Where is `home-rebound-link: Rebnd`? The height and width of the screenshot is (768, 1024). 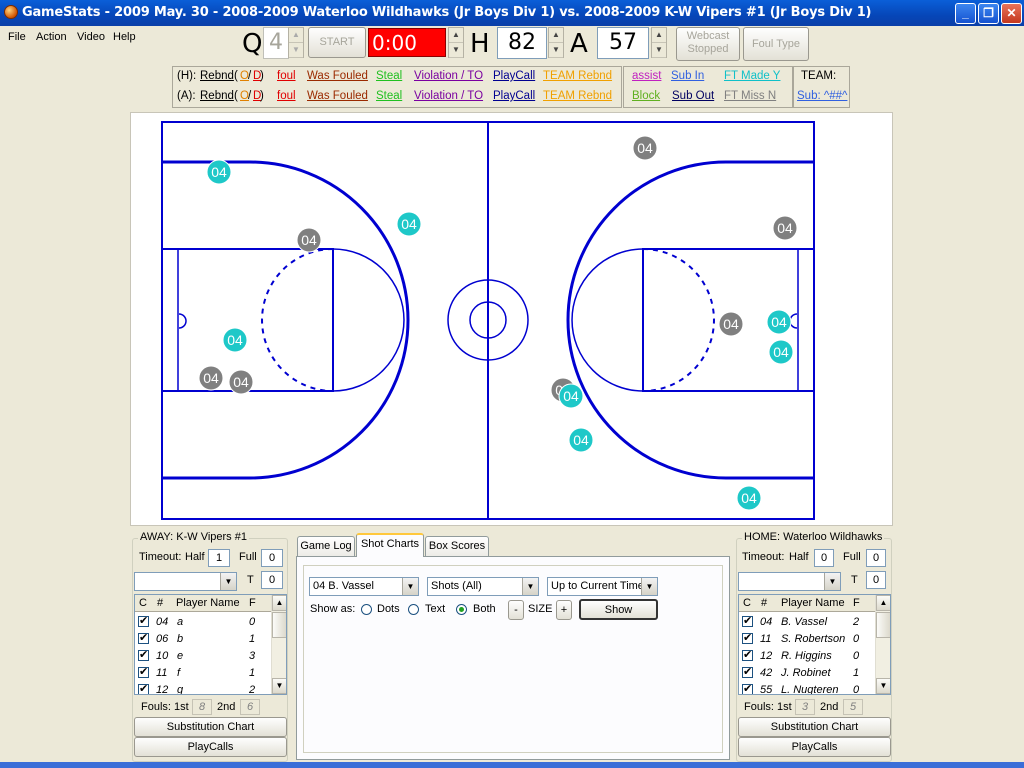 home-rebound-link: Rebnd is located at coordinates (217, 76).